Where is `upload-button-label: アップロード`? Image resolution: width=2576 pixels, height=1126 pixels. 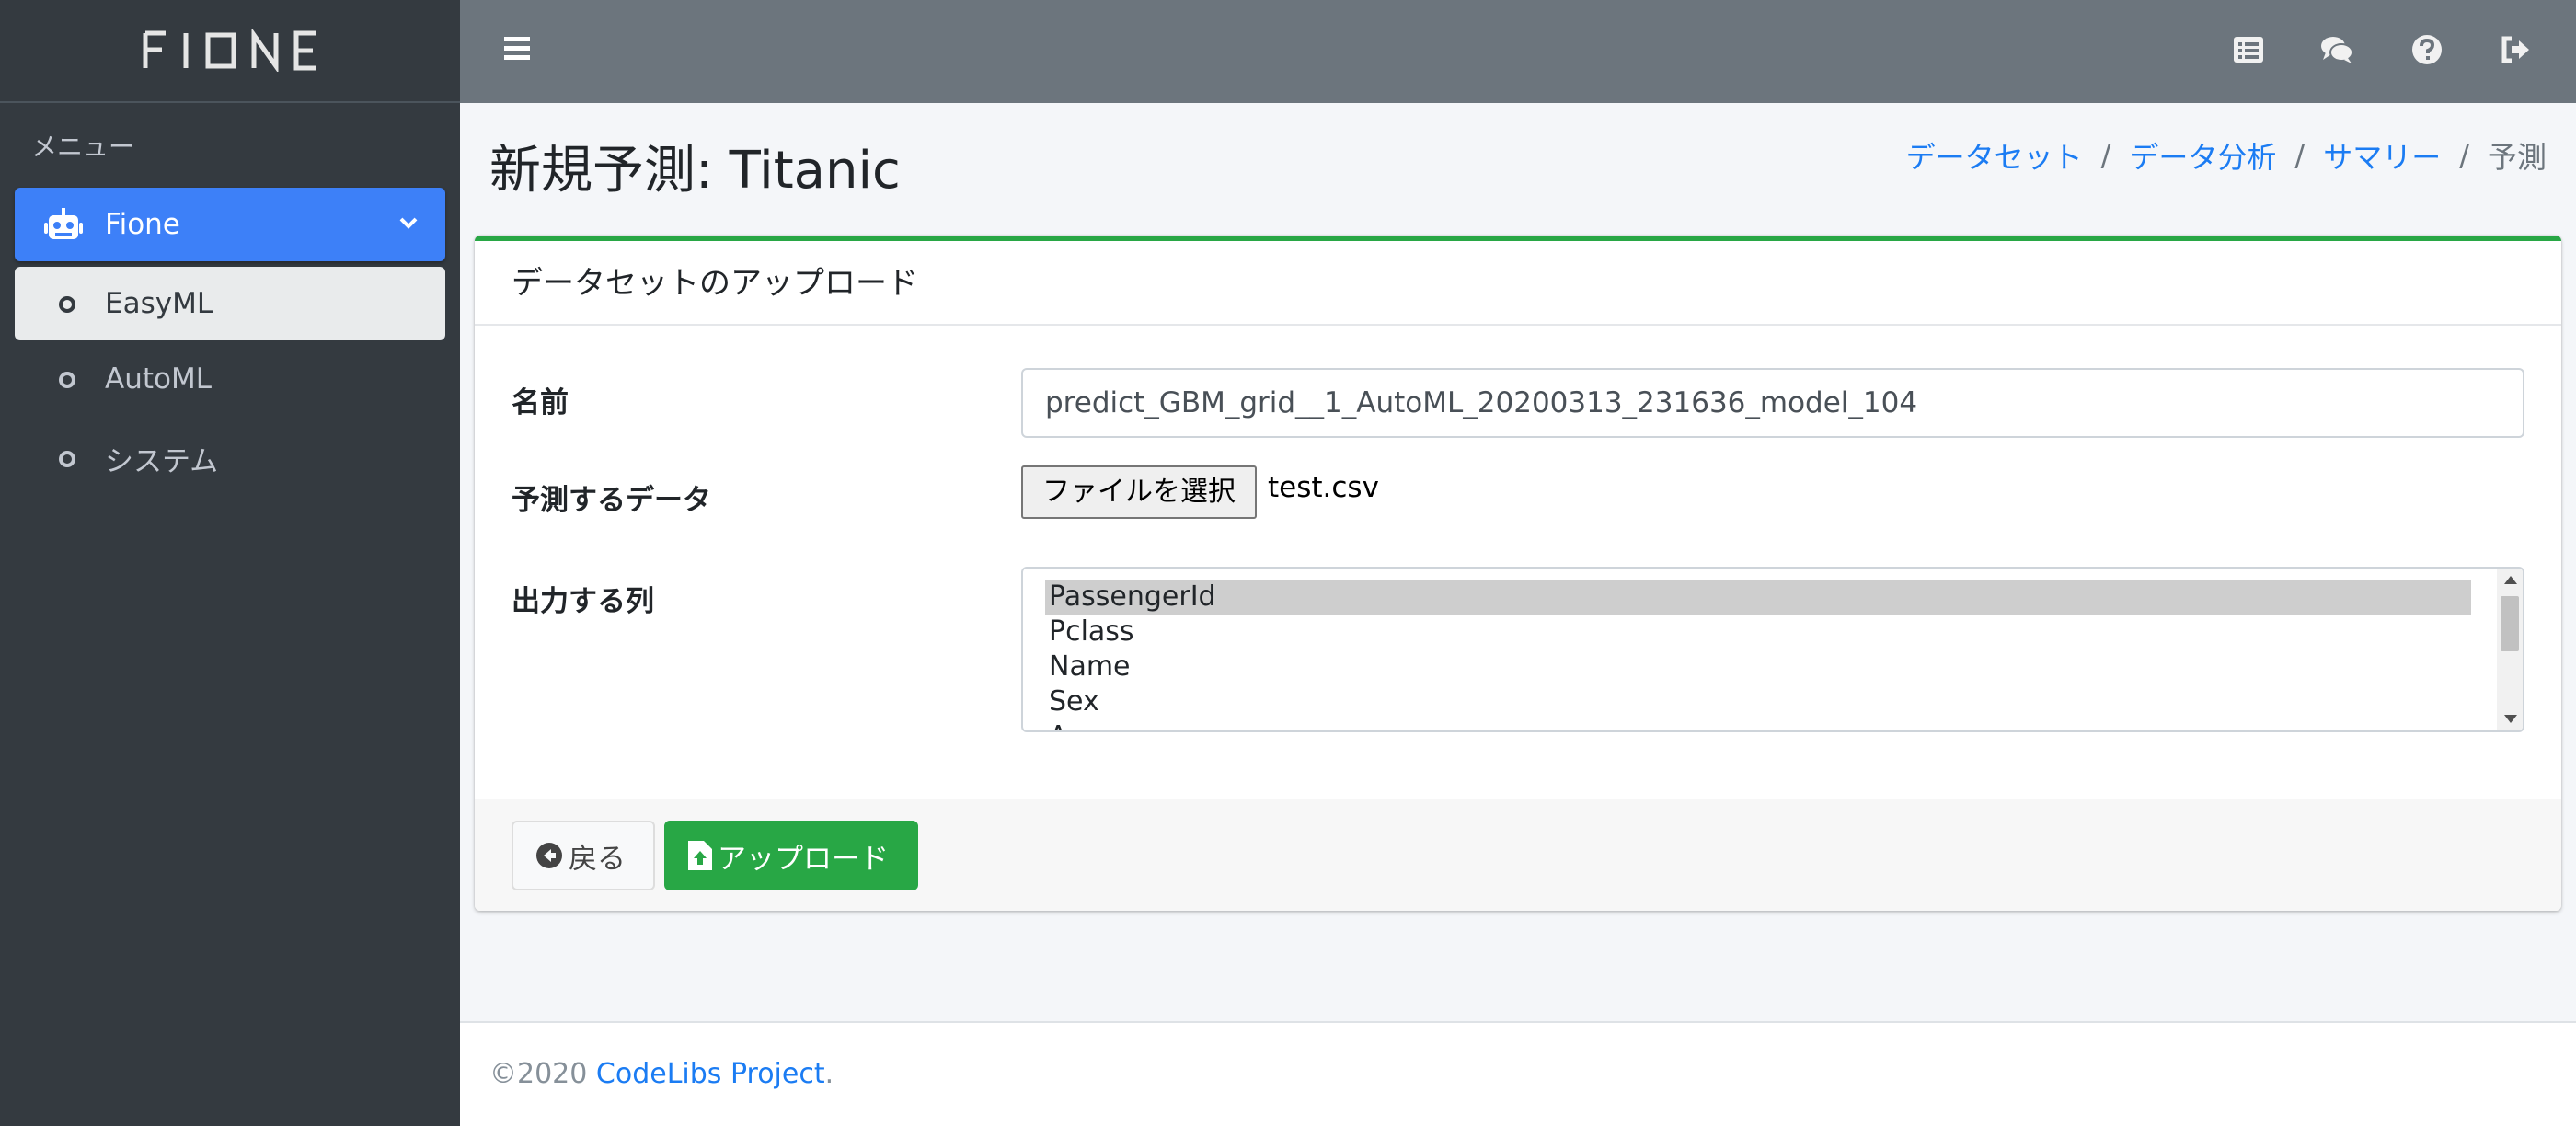
upload-button-label: アップロード is located at coordinates (803, 859).